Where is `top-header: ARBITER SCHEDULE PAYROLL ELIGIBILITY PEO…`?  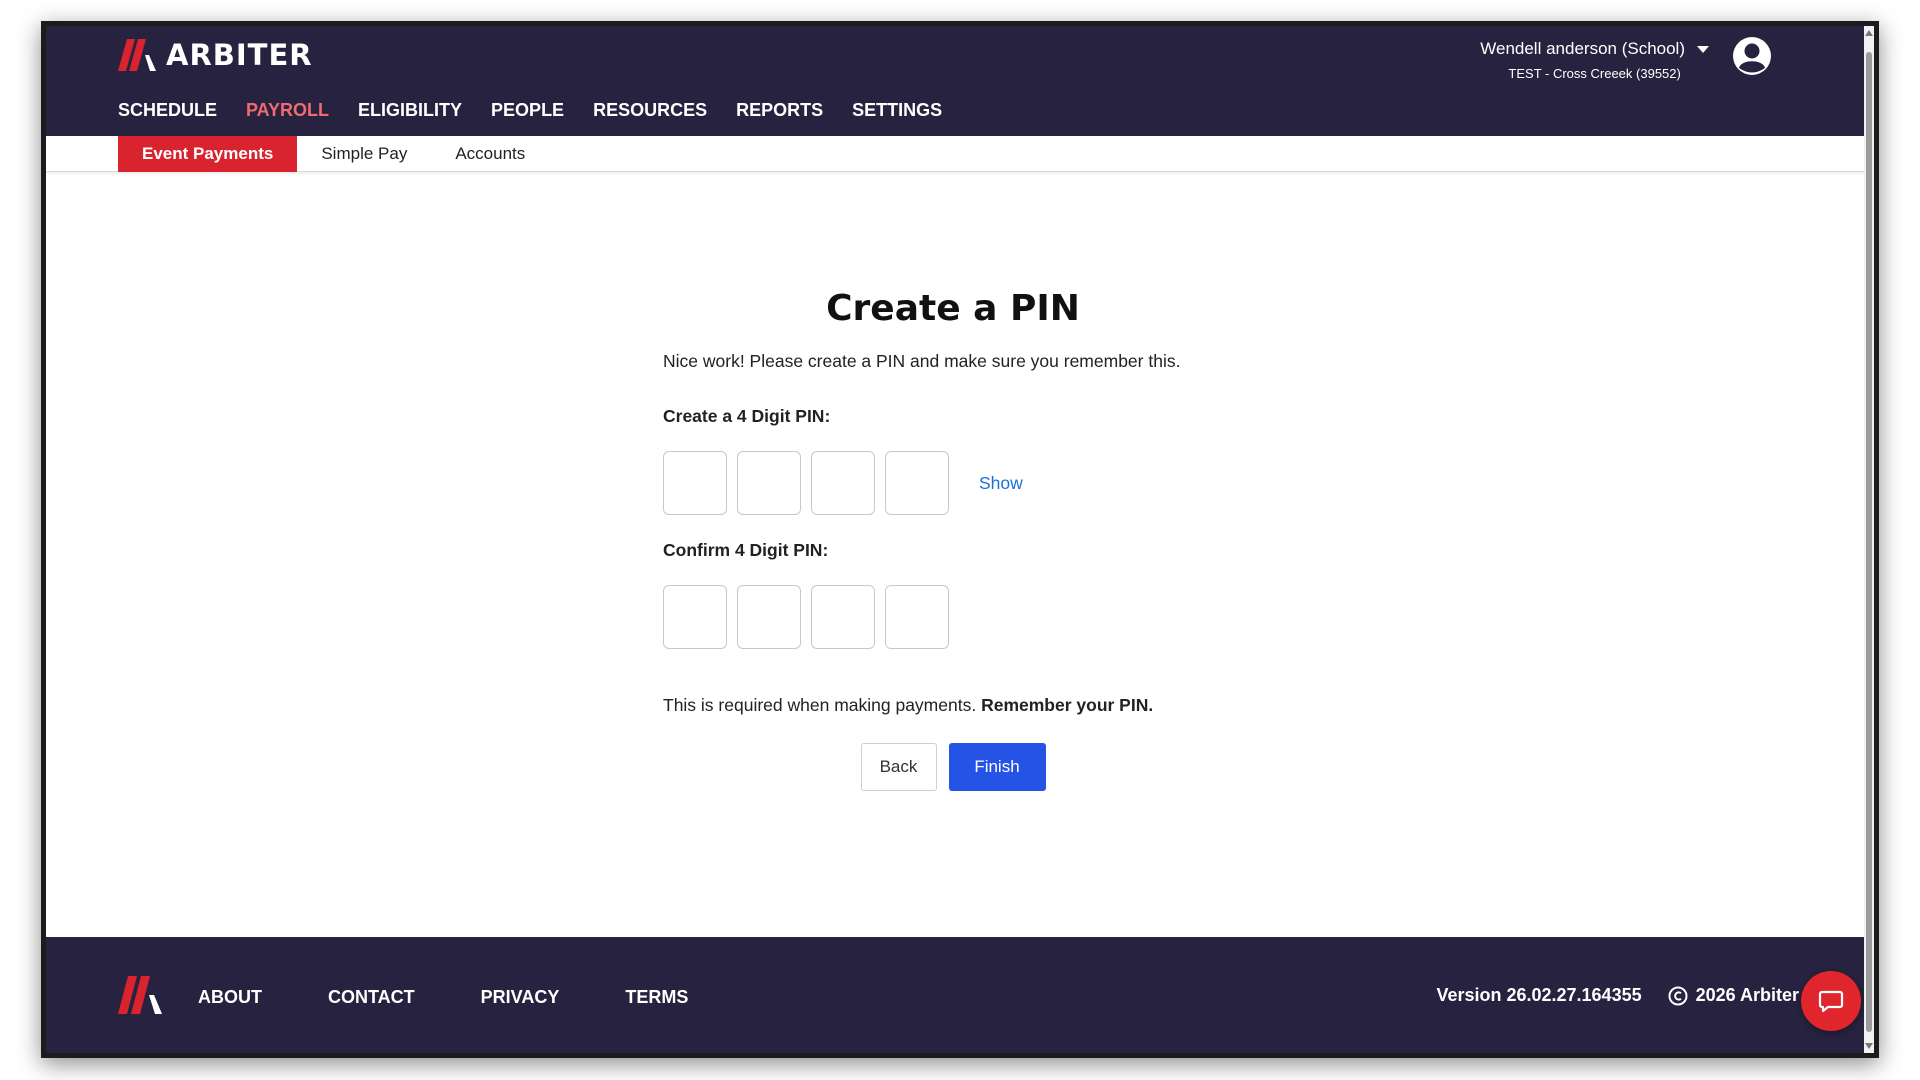
top-header: ARBITER SCHEDULE PAYROLL ELIGIBILITY PEO… is located at coordinates (957, 81).